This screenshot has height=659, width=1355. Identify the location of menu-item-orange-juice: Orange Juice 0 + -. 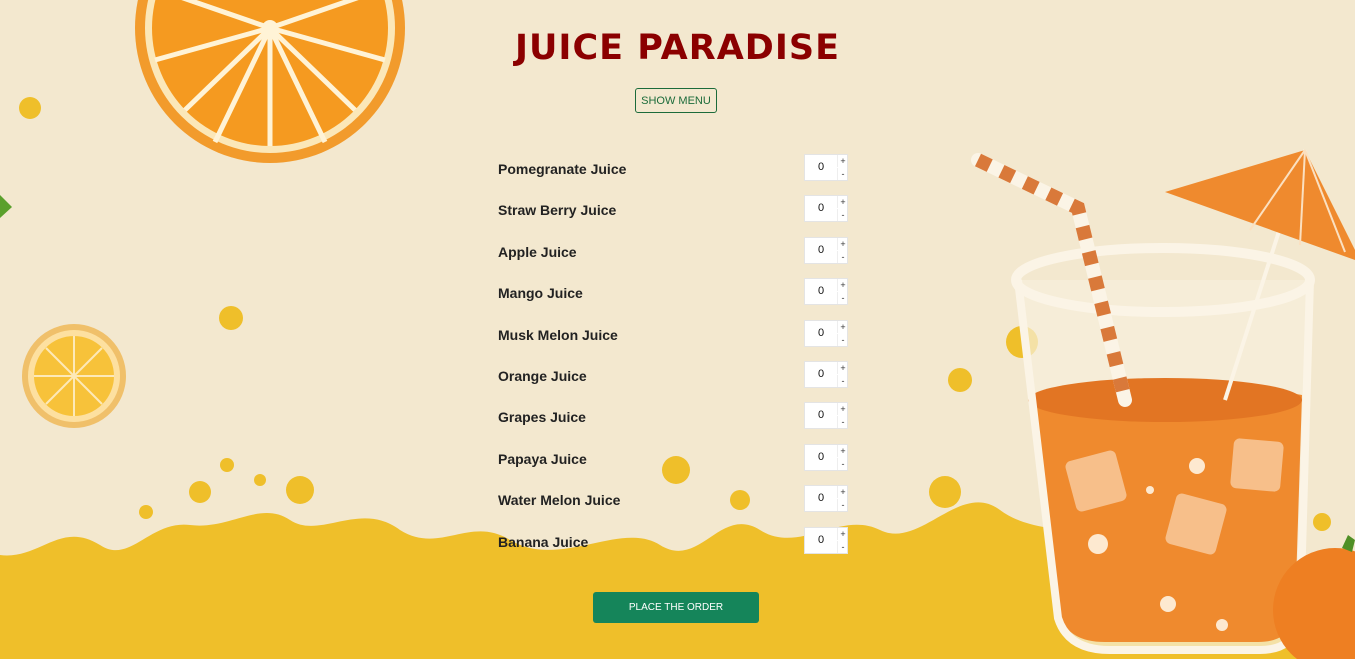
(674, 381).